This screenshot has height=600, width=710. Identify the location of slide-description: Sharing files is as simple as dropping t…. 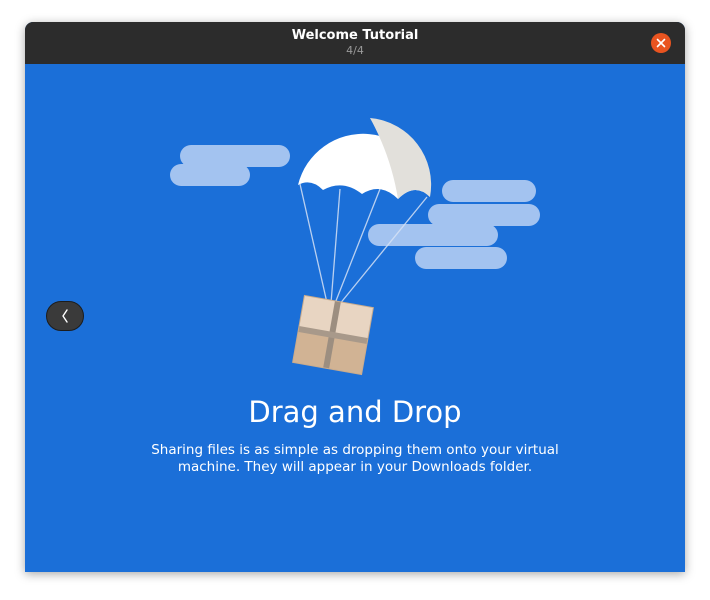
(355, 458).